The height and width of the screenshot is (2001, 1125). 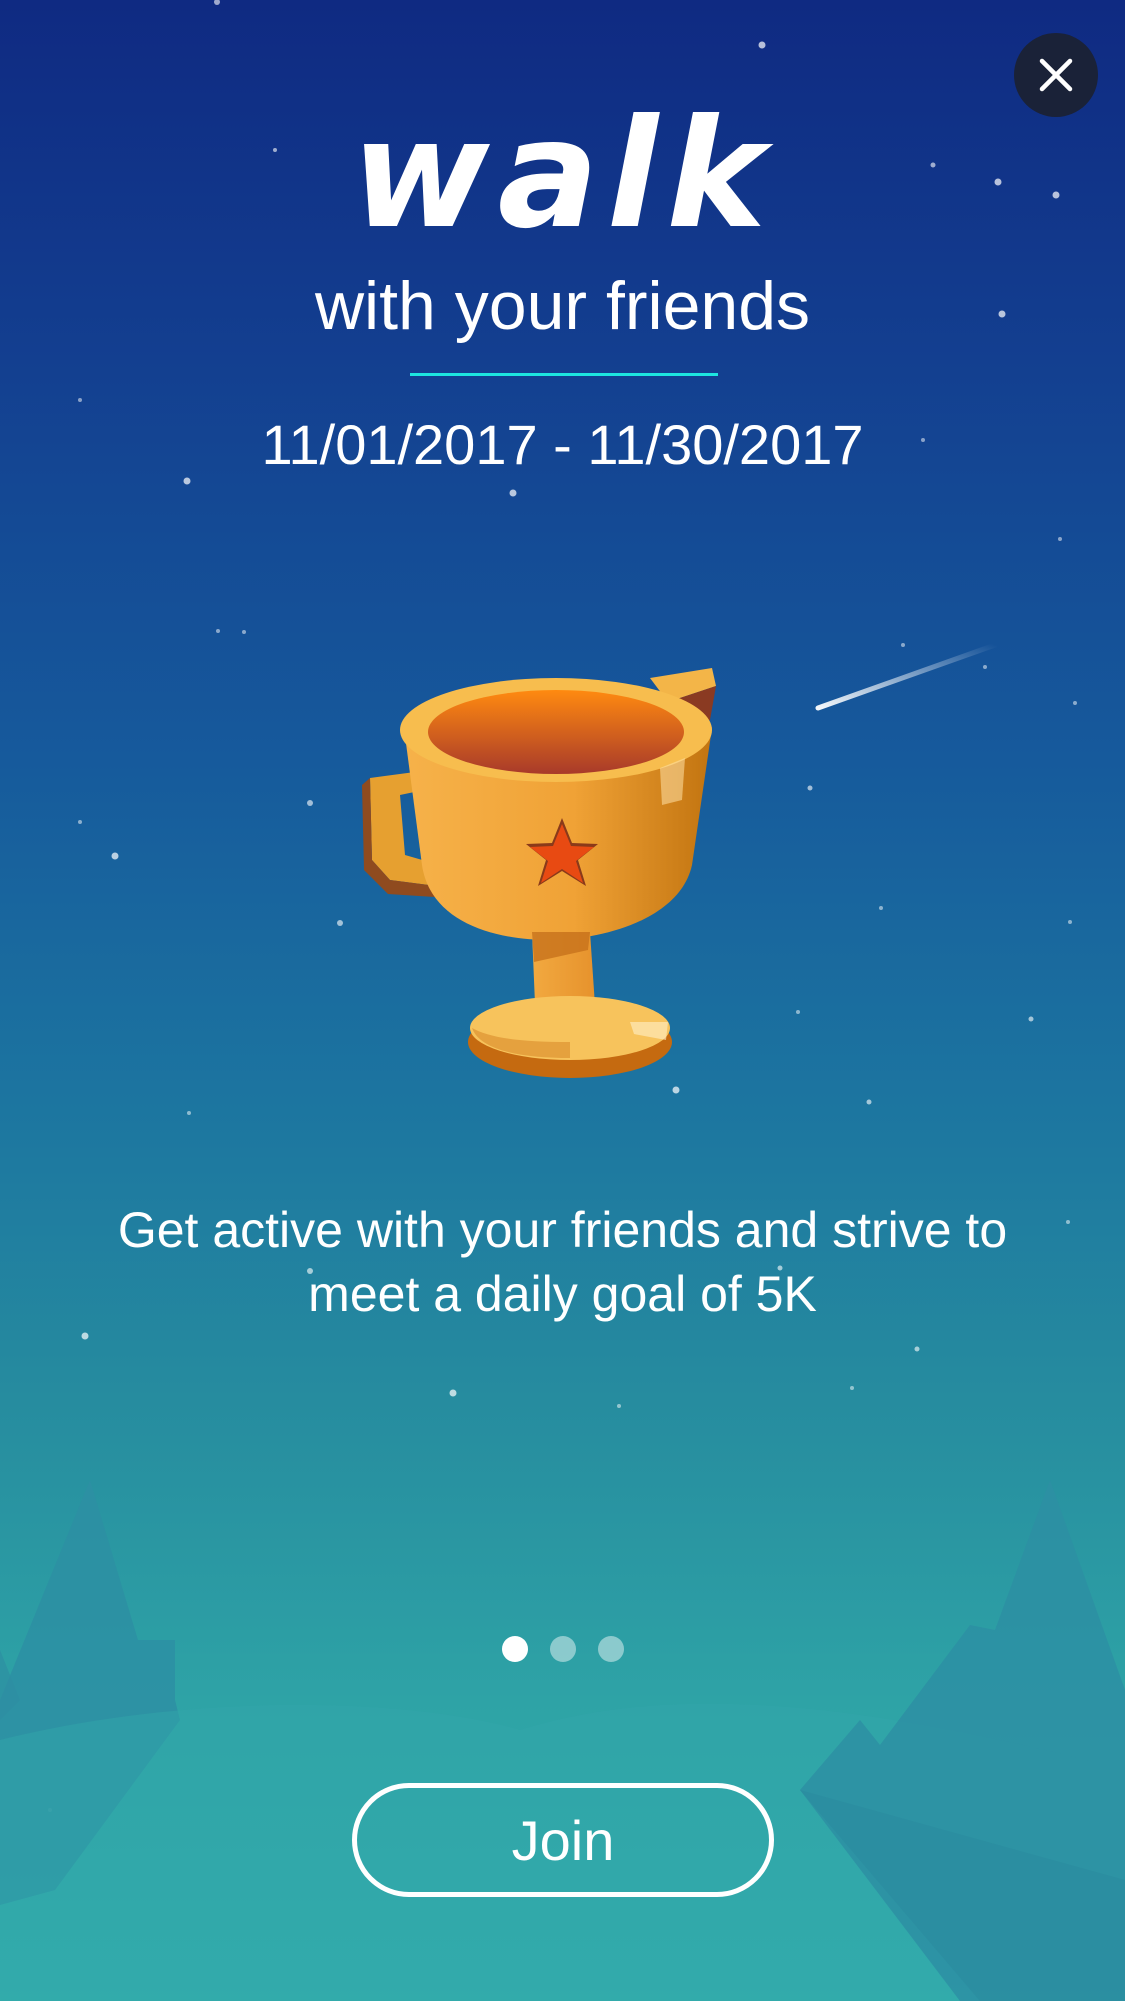 What do you see at coordinates (564, 374) in the screenshot?
I see `title-divider` at bounding box center [564, 374].